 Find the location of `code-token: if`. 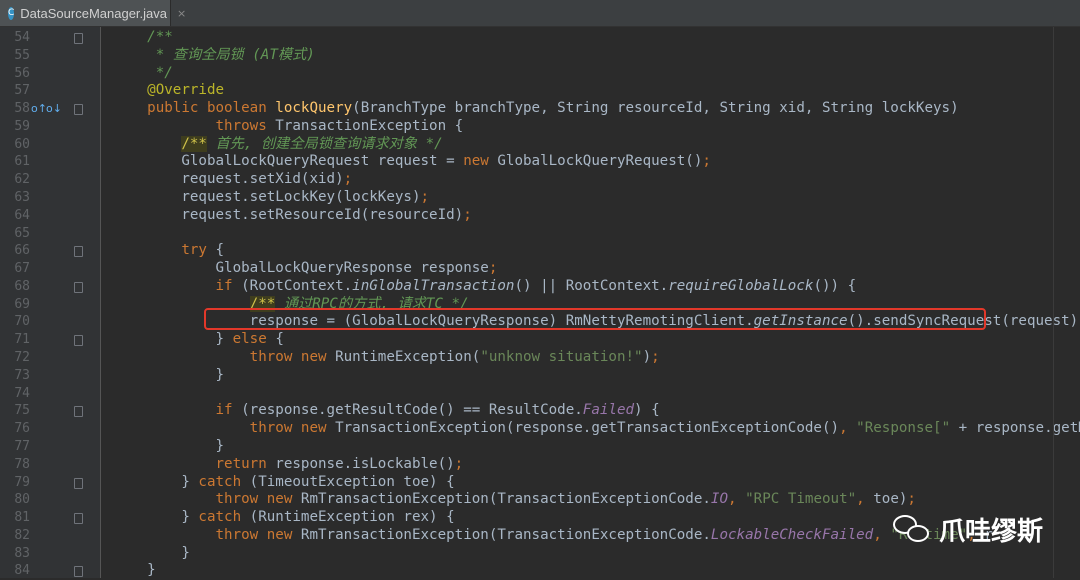

code-token: if is located at coordinates (177, 285).